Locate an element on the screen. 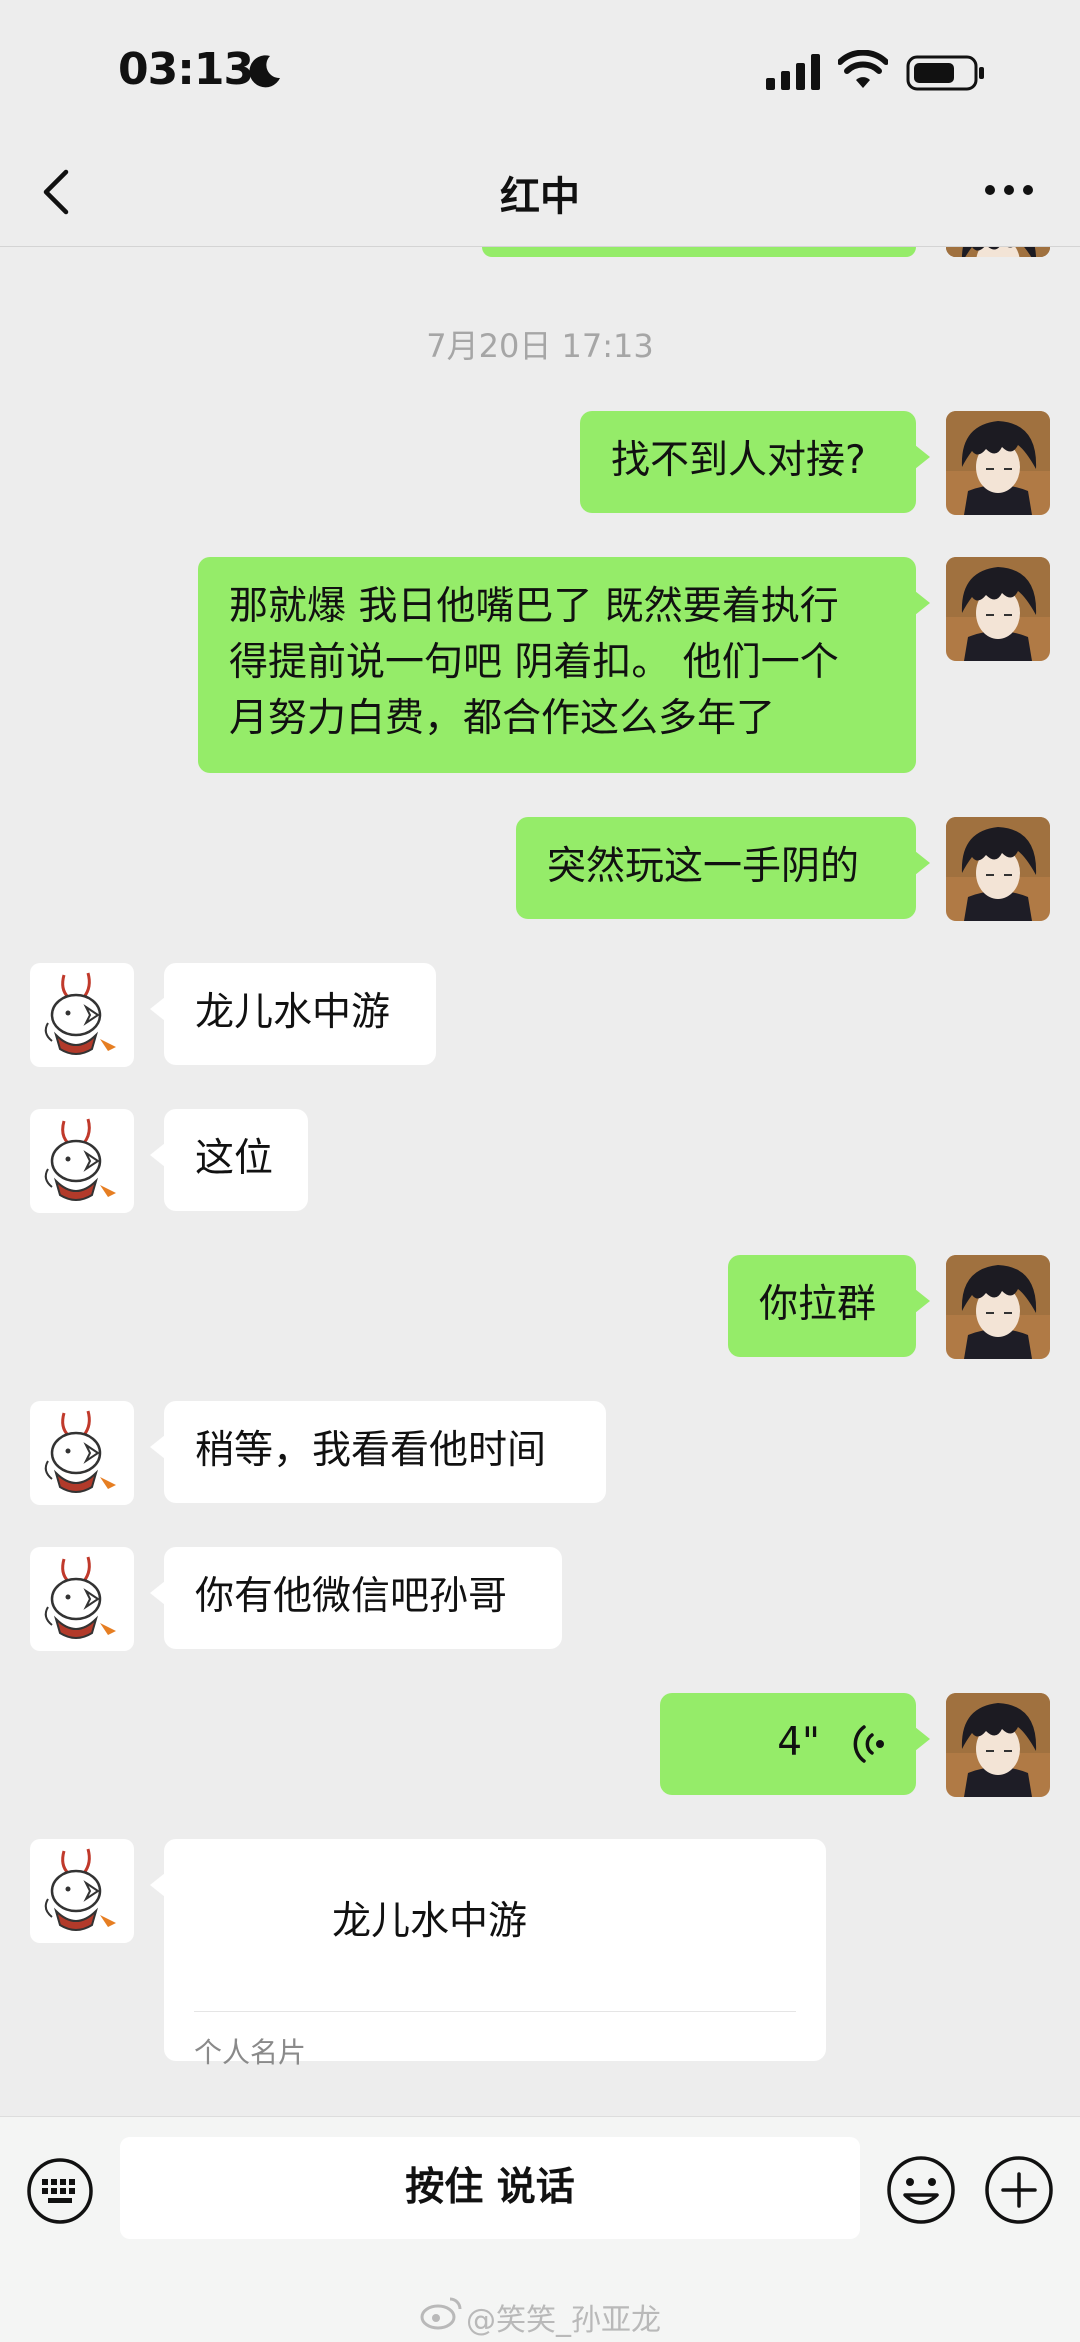 Image resolution: width=1080 pixels, height=2342 pixels. moon-icon is located at coordinates (264, 71).